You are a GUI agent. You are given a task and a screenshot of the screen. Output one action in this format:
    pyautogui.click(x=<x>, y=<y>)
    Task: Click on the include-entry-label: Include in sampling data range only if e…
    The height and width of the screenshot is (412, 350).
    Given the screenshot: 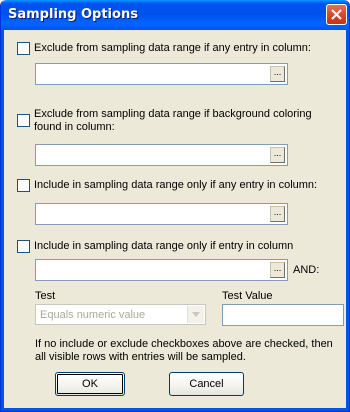 What is the action you would take?
    pyautogui.click(x=164, y=246)
    